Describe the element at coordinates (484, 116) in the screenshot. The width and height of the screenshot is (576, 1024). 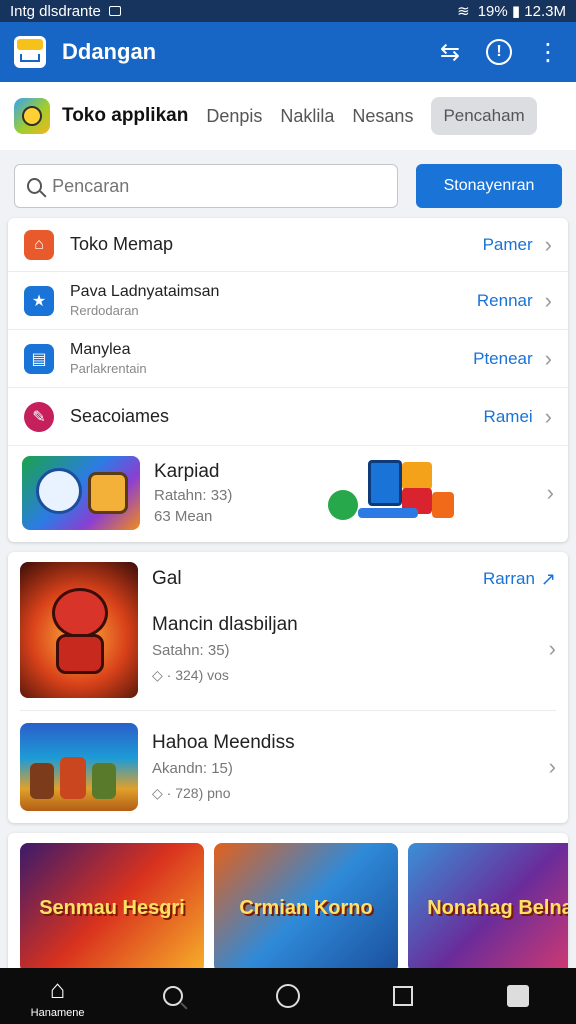
I see `tab-pencaham: Pencaham` at that location.